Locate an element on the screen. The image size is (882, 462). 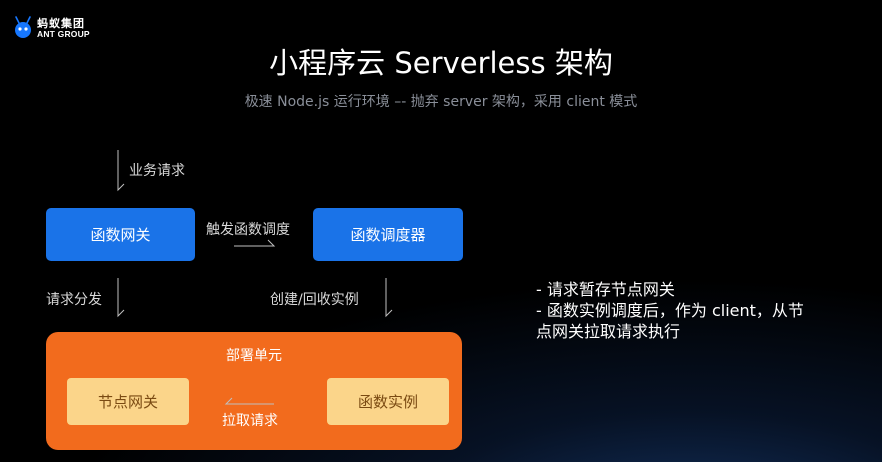
function-gateway-label: 函数网关 is located at coordinates (120, 235).